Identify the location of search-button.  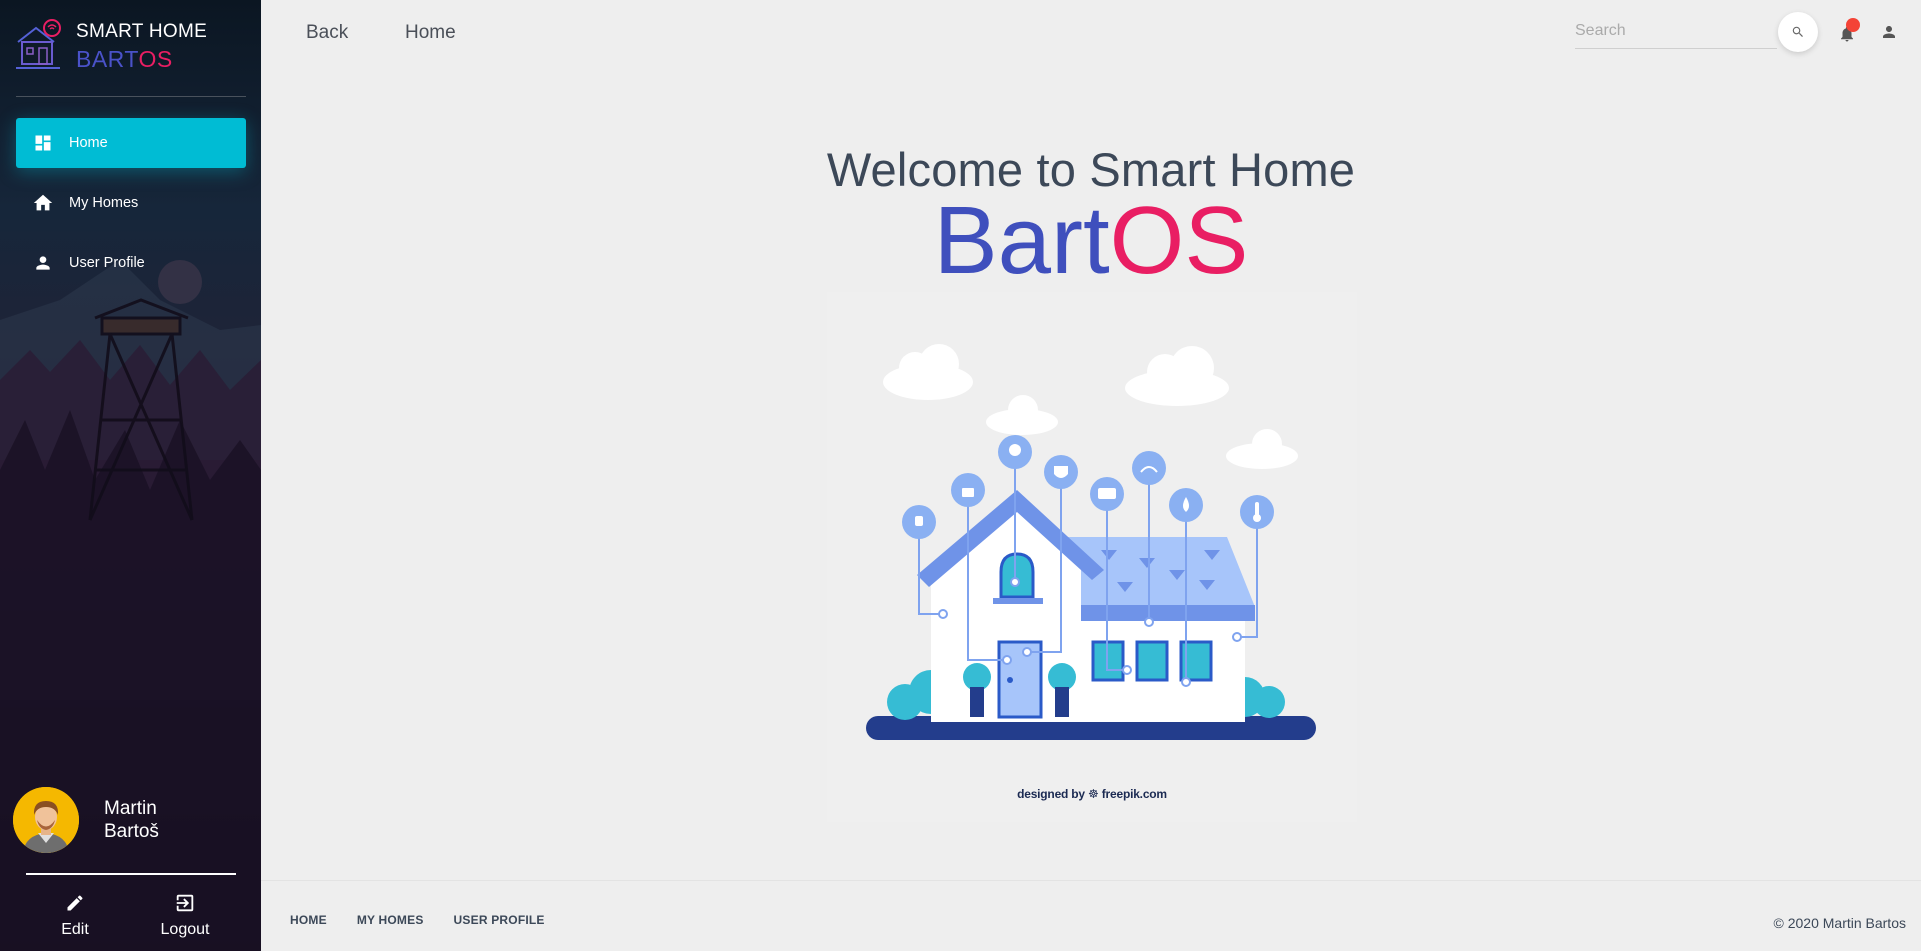
(1798, 32).